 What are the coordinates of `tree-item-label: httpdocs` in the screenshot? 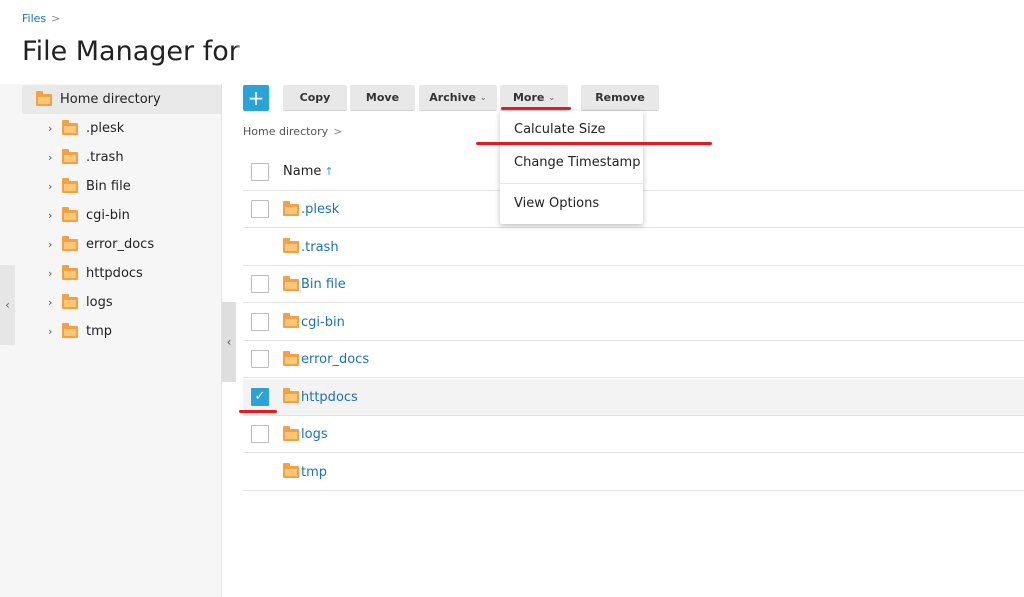 It's located at (114, 273).